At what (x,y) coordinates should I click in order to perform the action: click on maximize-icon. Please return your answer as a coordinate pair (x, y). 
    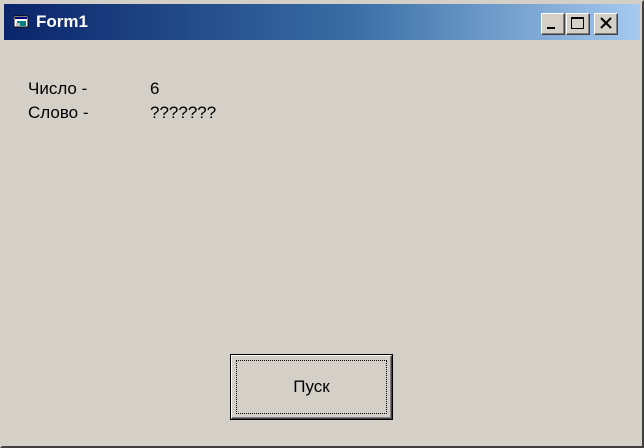
    Looking at the image, I should click on (577, 23).